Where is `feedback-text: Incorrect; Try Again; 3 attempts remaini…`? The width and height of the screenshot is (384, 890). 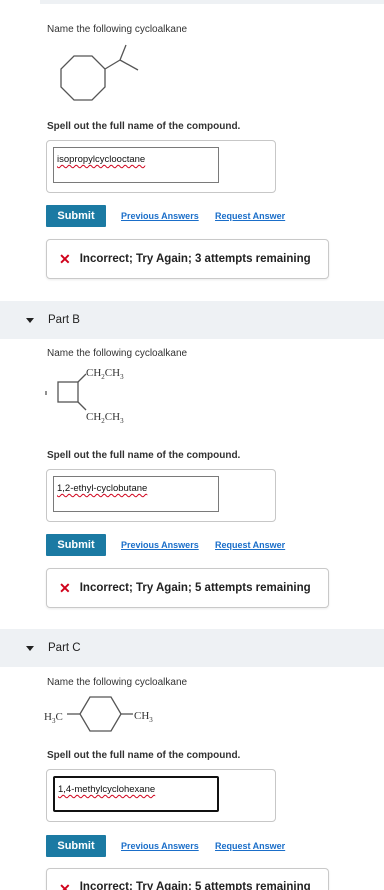 feedback-text: Incorrect; Try Again; 3 attempts remaini… is located at coordinates (195, 259).